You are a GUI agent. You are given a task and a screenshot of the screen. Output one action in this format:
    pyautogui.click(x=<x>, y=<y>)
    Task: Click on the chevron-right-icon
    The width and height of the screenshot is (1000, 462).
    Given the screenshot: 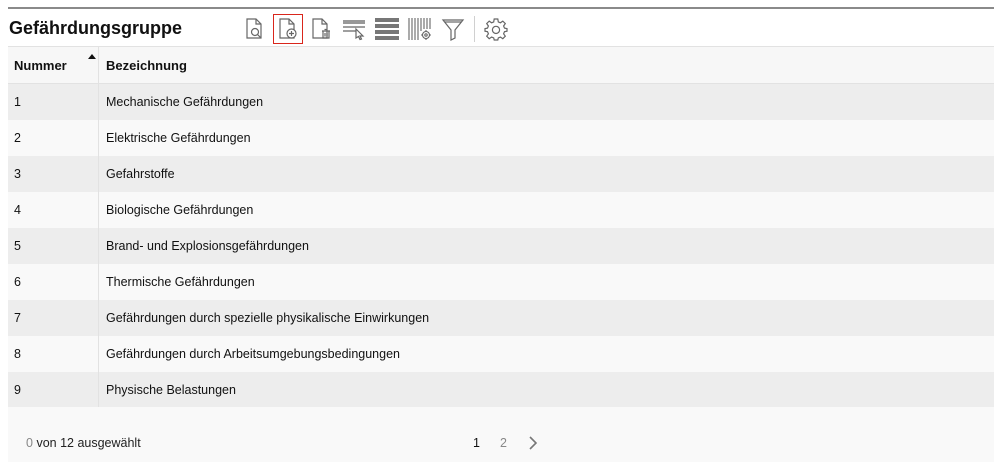 What is the action you would take?
    pyautogui.click(x=533, y=443)
    